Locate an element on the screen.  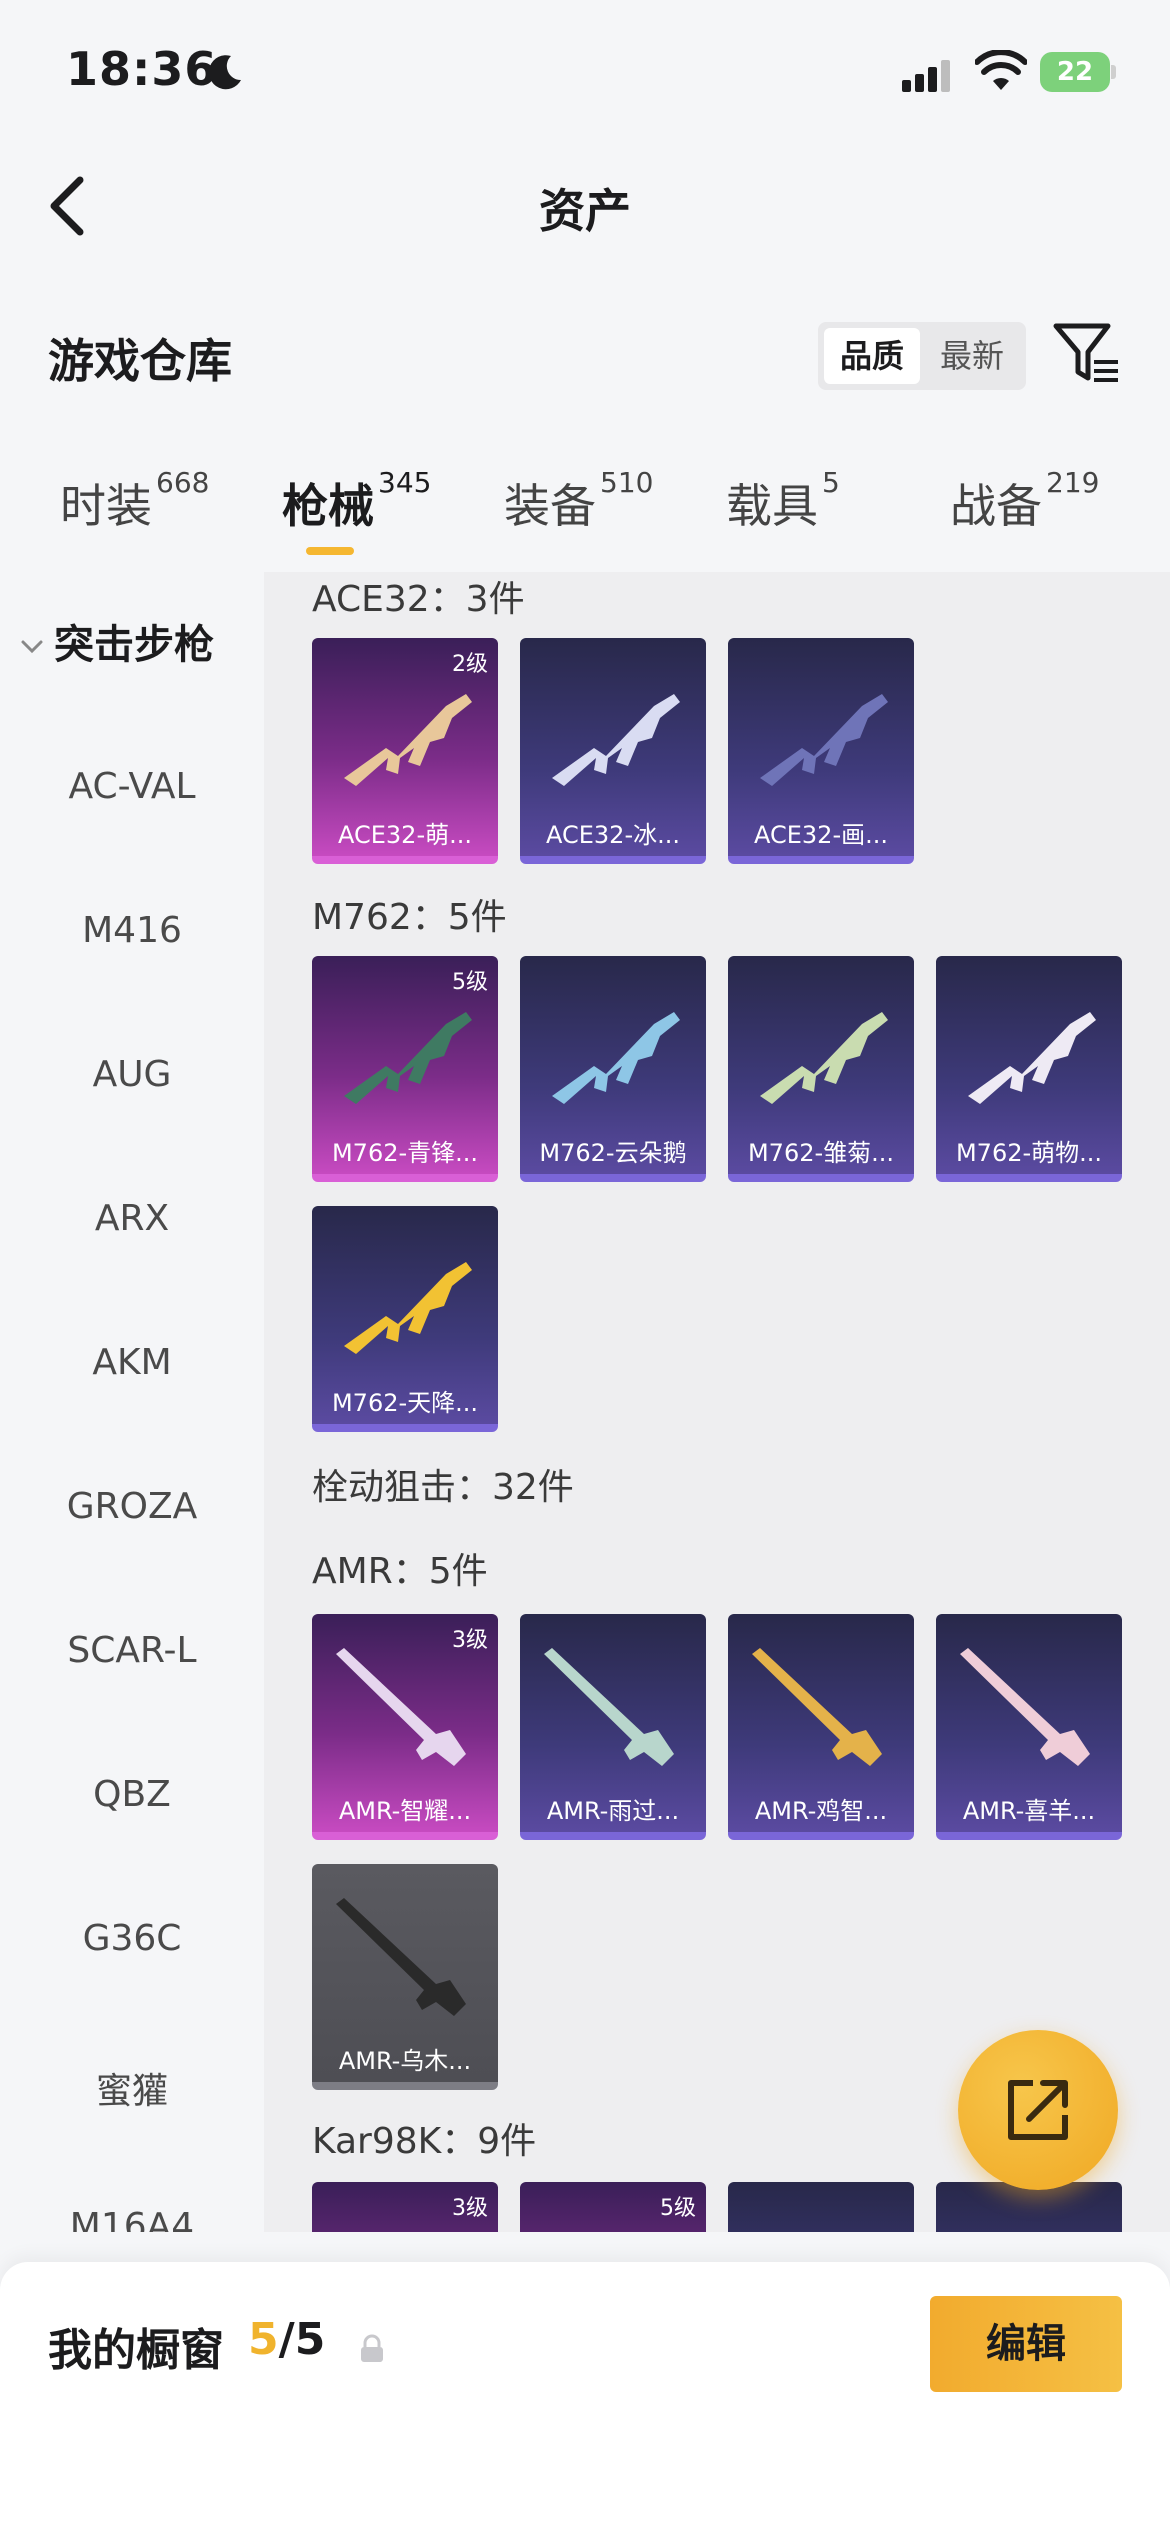
showcase-bar: 我的橱窗 5/5 编辑 is located at coordinates (585, 2397).